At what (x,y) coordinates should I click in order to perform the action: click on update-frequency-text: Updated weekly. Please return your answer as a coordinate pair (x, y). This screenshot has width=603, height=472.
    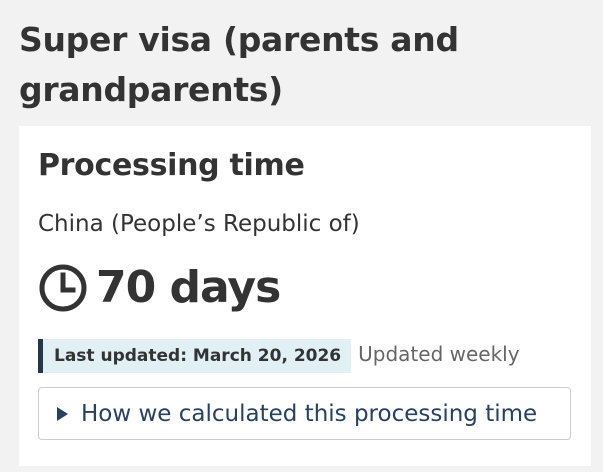
    Looking at the image, I should click on (439, 354).